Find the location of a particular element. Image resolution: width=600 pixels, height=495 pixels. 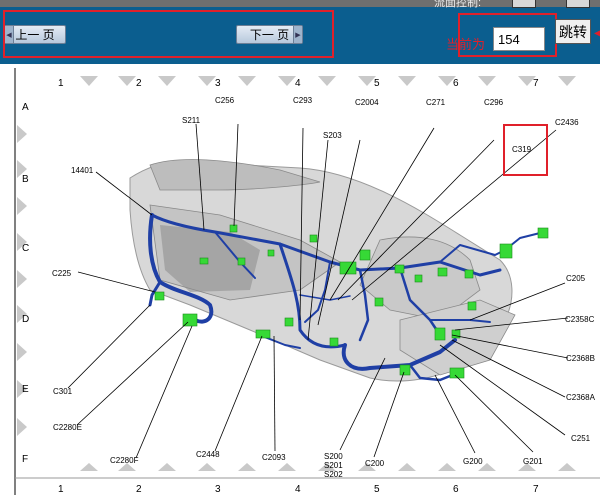

col-3-bottom: 3 is located at coordinates (218, 489).